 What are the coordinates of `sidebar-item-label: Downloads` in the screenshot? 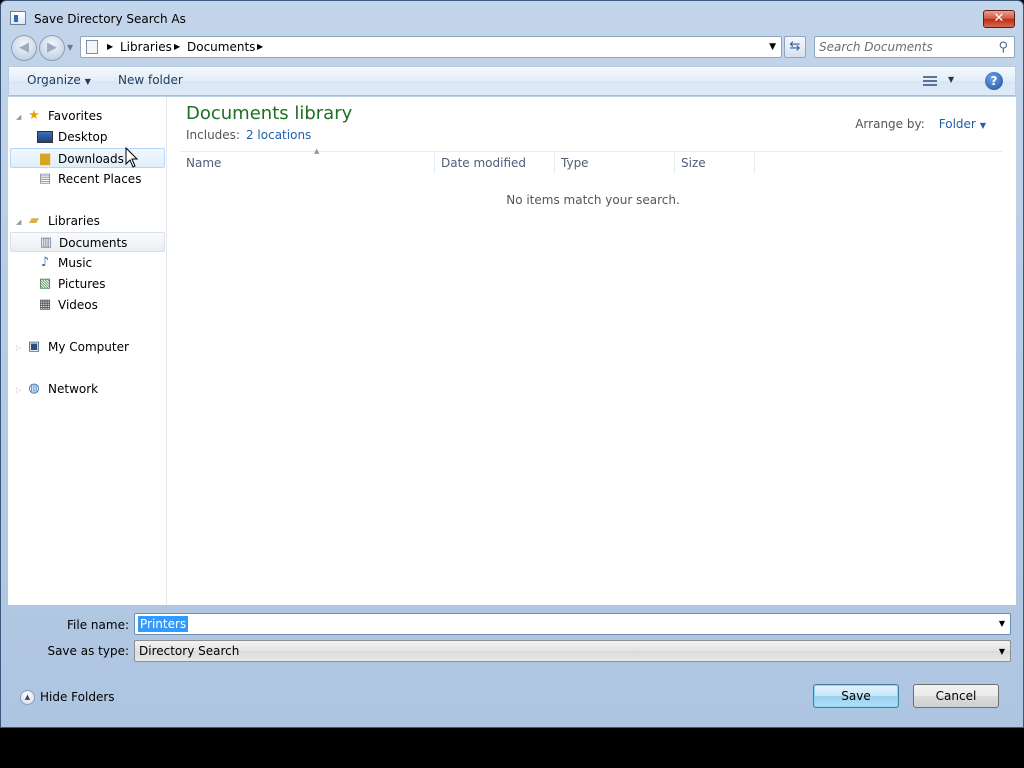 It's located at (91, 159).